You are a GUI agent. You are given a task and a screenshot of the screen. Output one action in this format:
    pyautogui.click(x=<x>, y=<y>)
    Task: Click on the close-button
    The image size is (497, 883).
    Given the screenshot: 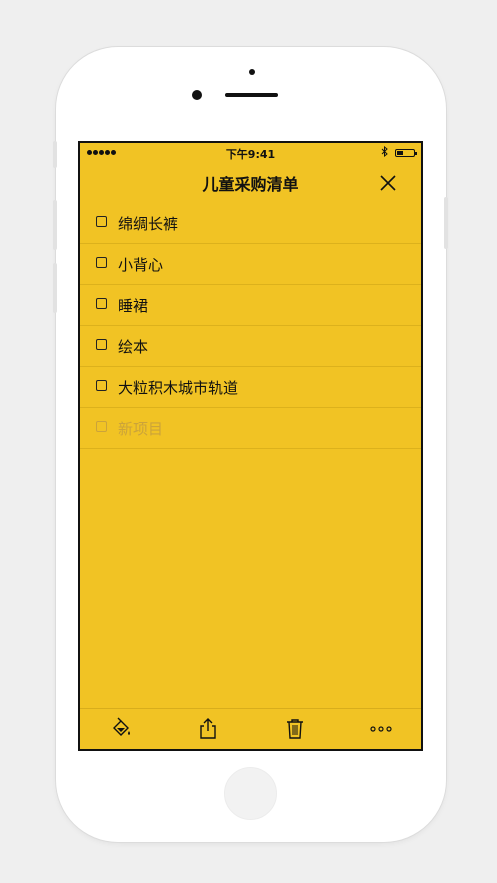 What is the action you would take?
    pyautogui.click(x=388, y=183)
    